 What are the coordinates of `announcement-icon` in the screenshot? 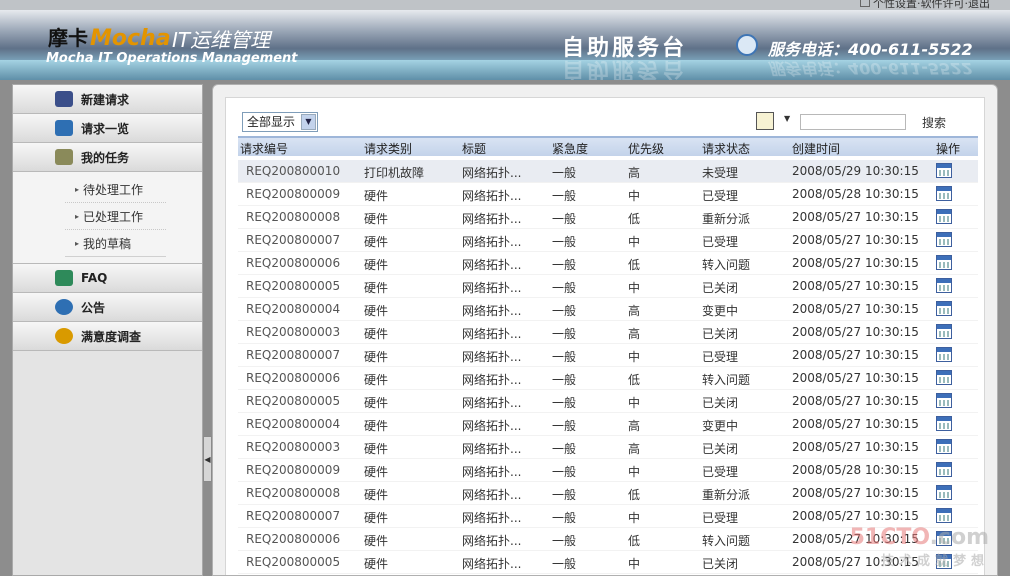 It's located at (64, 307).